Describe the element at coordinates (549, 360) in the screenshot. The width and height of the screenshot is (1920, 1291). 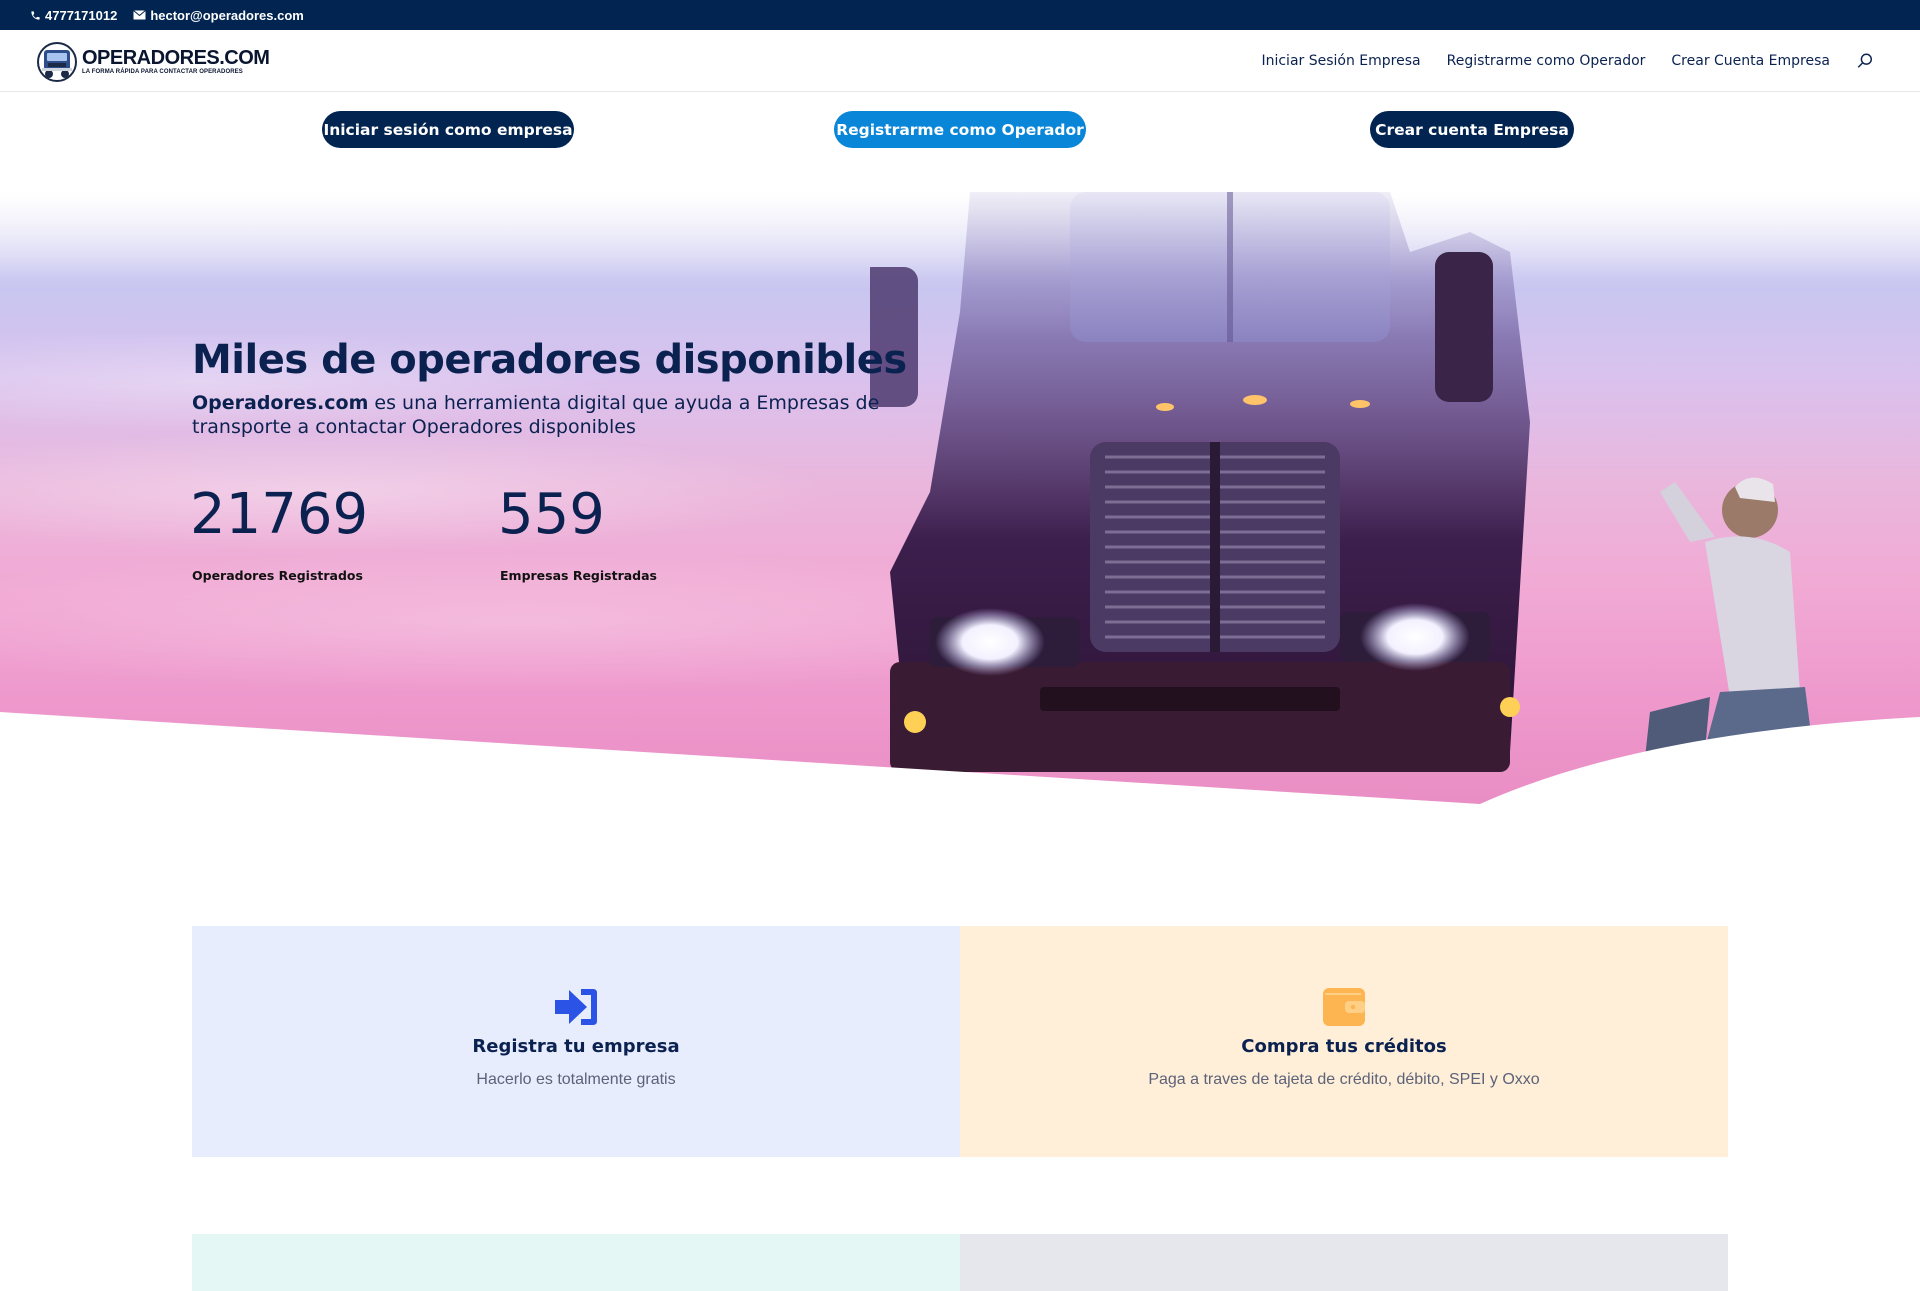
I see `hero-title: Miles de operadores disponibles` at that location.